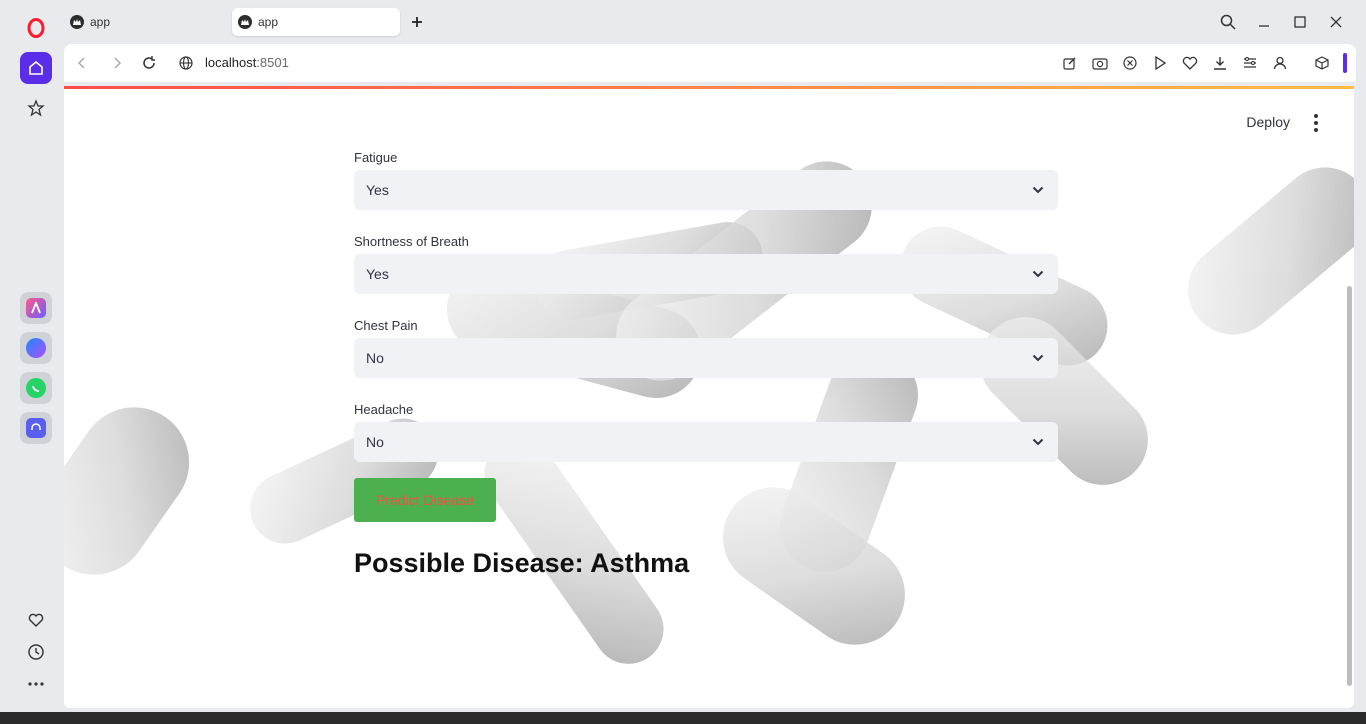 Image resolution: width=1366 pixels, height=724 pixels. I want to click on globe-icon, so click(186, 63).